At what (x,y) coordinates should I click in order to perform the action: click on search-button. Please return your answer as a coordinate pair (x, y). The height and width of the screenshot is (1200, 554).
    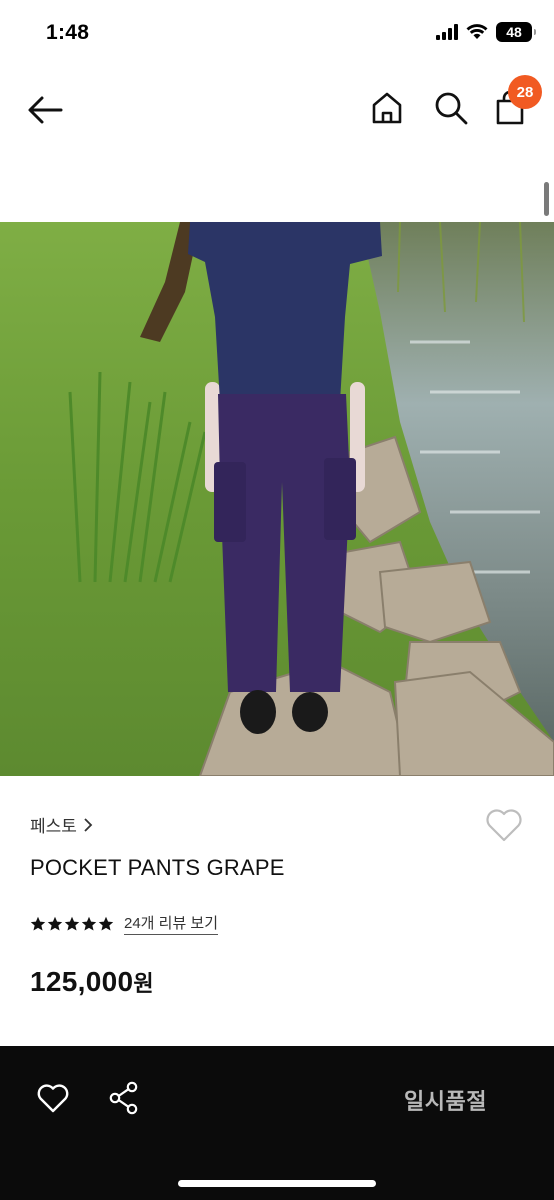
    Looking at the image, I should click on (451, 108).